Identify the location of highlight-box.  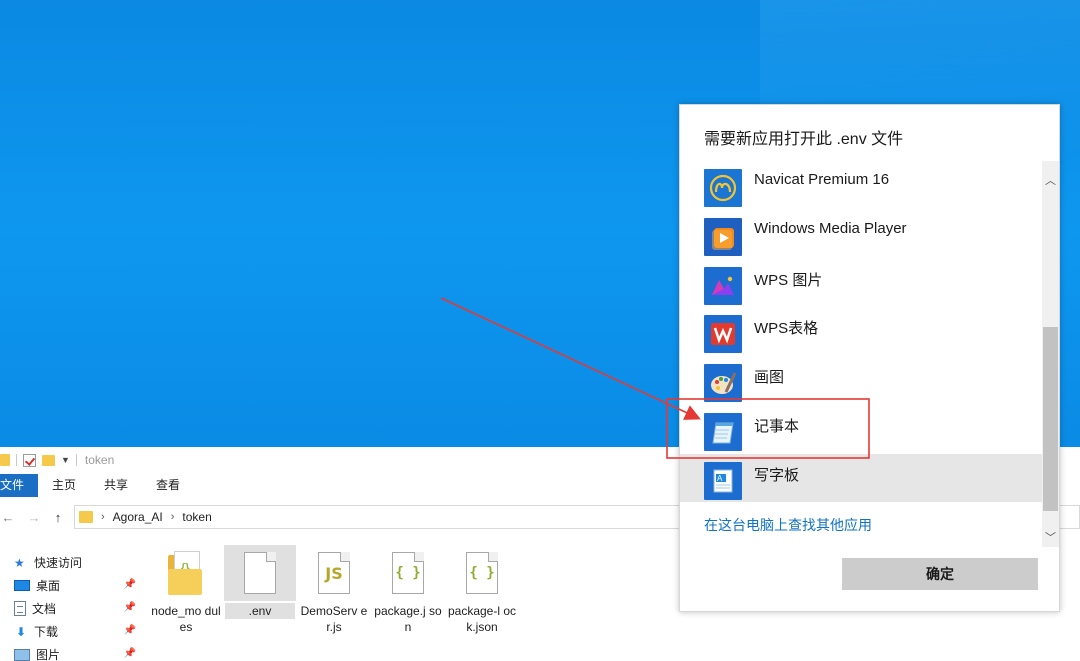
(768, 428).